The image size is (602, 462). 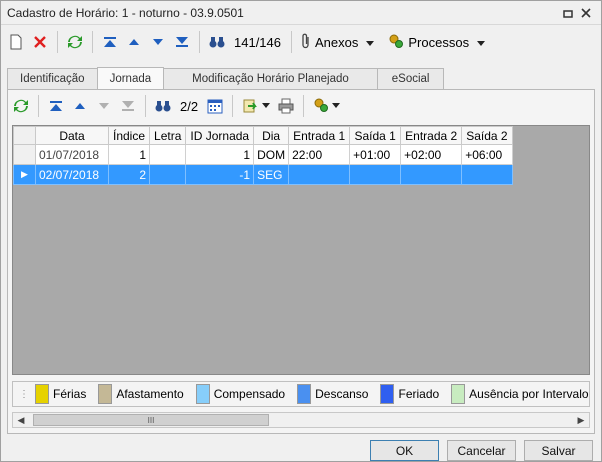 I want to click on calendar-icon, so click(x=215, y=106).